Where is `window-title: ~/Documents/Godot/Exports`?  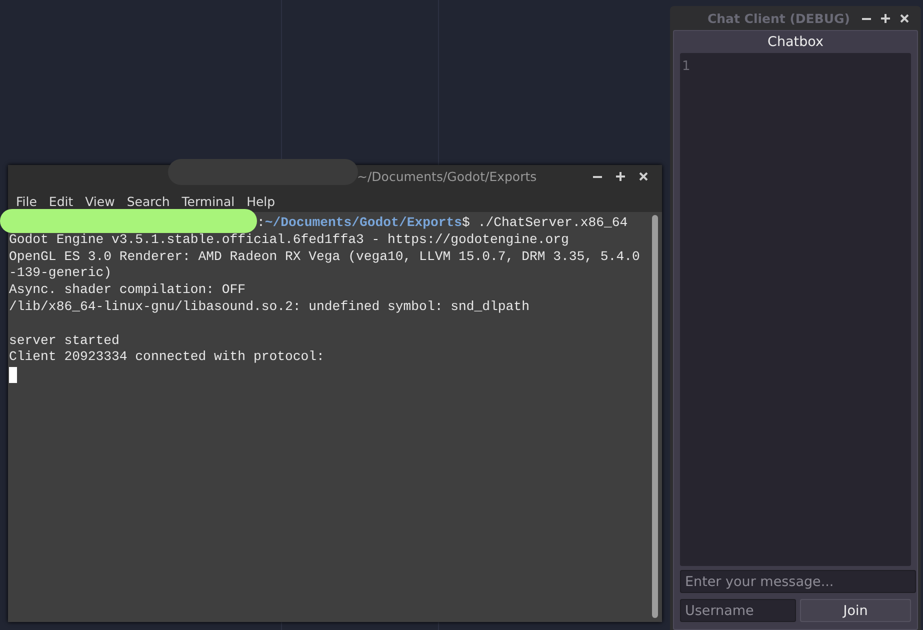 window-title: ~/Documents/Godot/Exports is located at coordinates (447, 176).